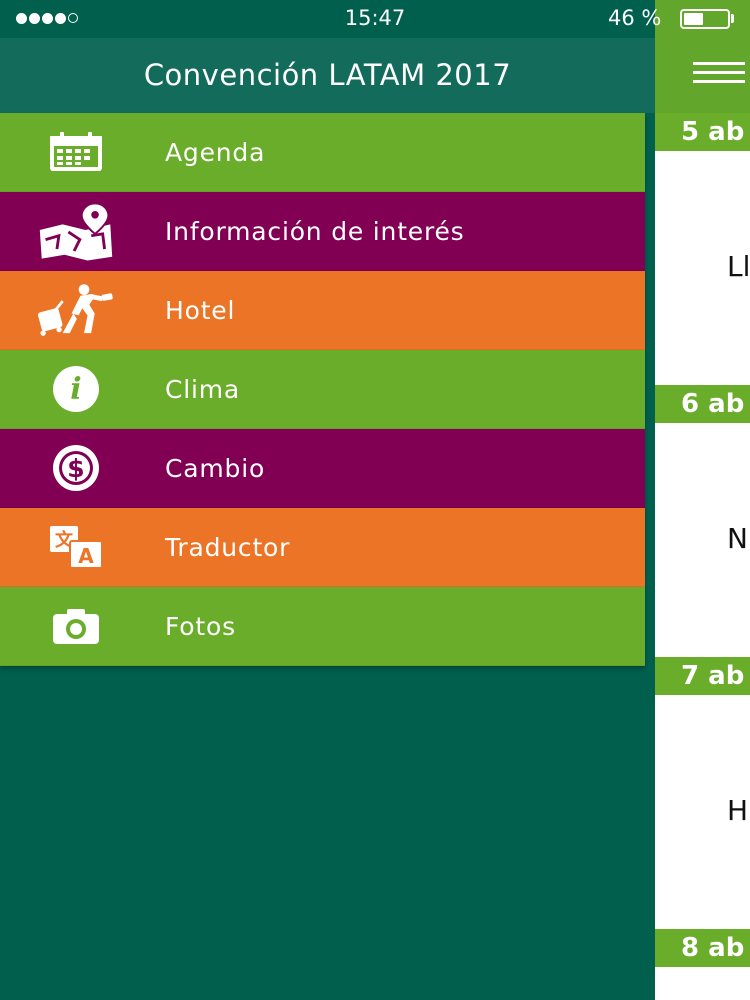  What do you see at coordinates (203, 389) in the screenshot?
I see `menu-item-label: Clima` at bounding box center [203, 389].